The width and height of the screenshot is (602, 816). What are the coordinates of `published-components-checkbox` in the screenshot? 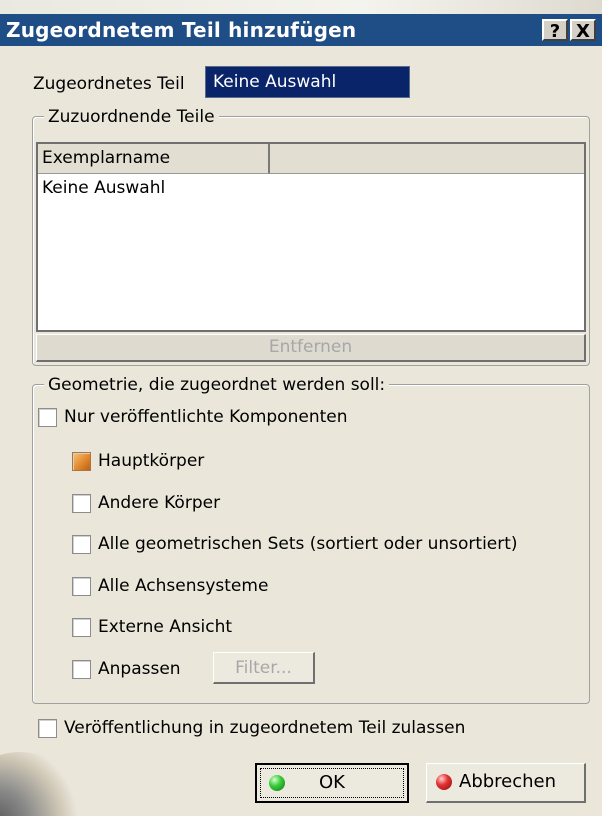 It's located at (47, 417).